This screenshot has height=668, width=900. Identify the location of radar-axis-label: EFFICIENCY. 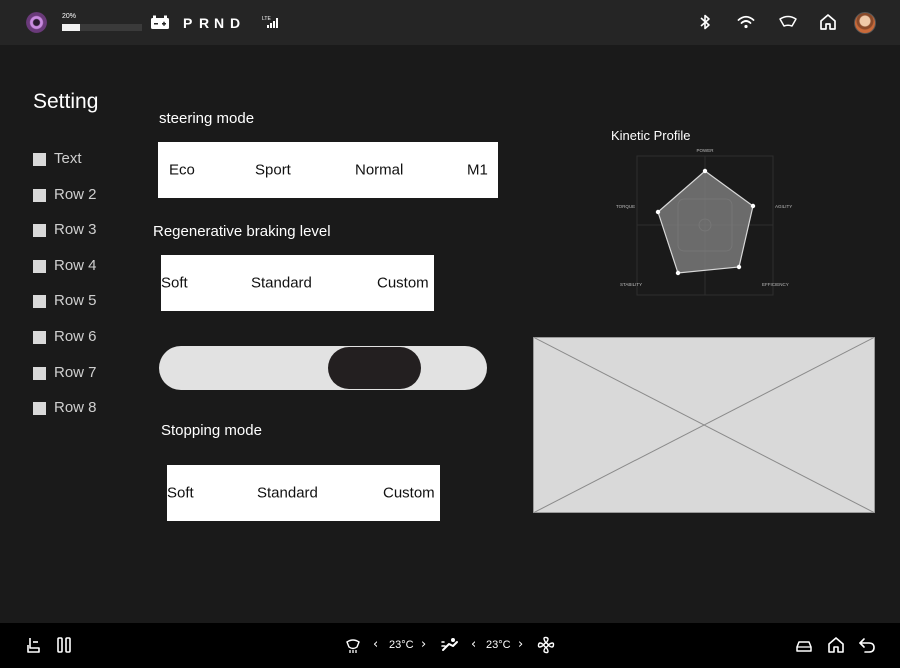
(775, 284).